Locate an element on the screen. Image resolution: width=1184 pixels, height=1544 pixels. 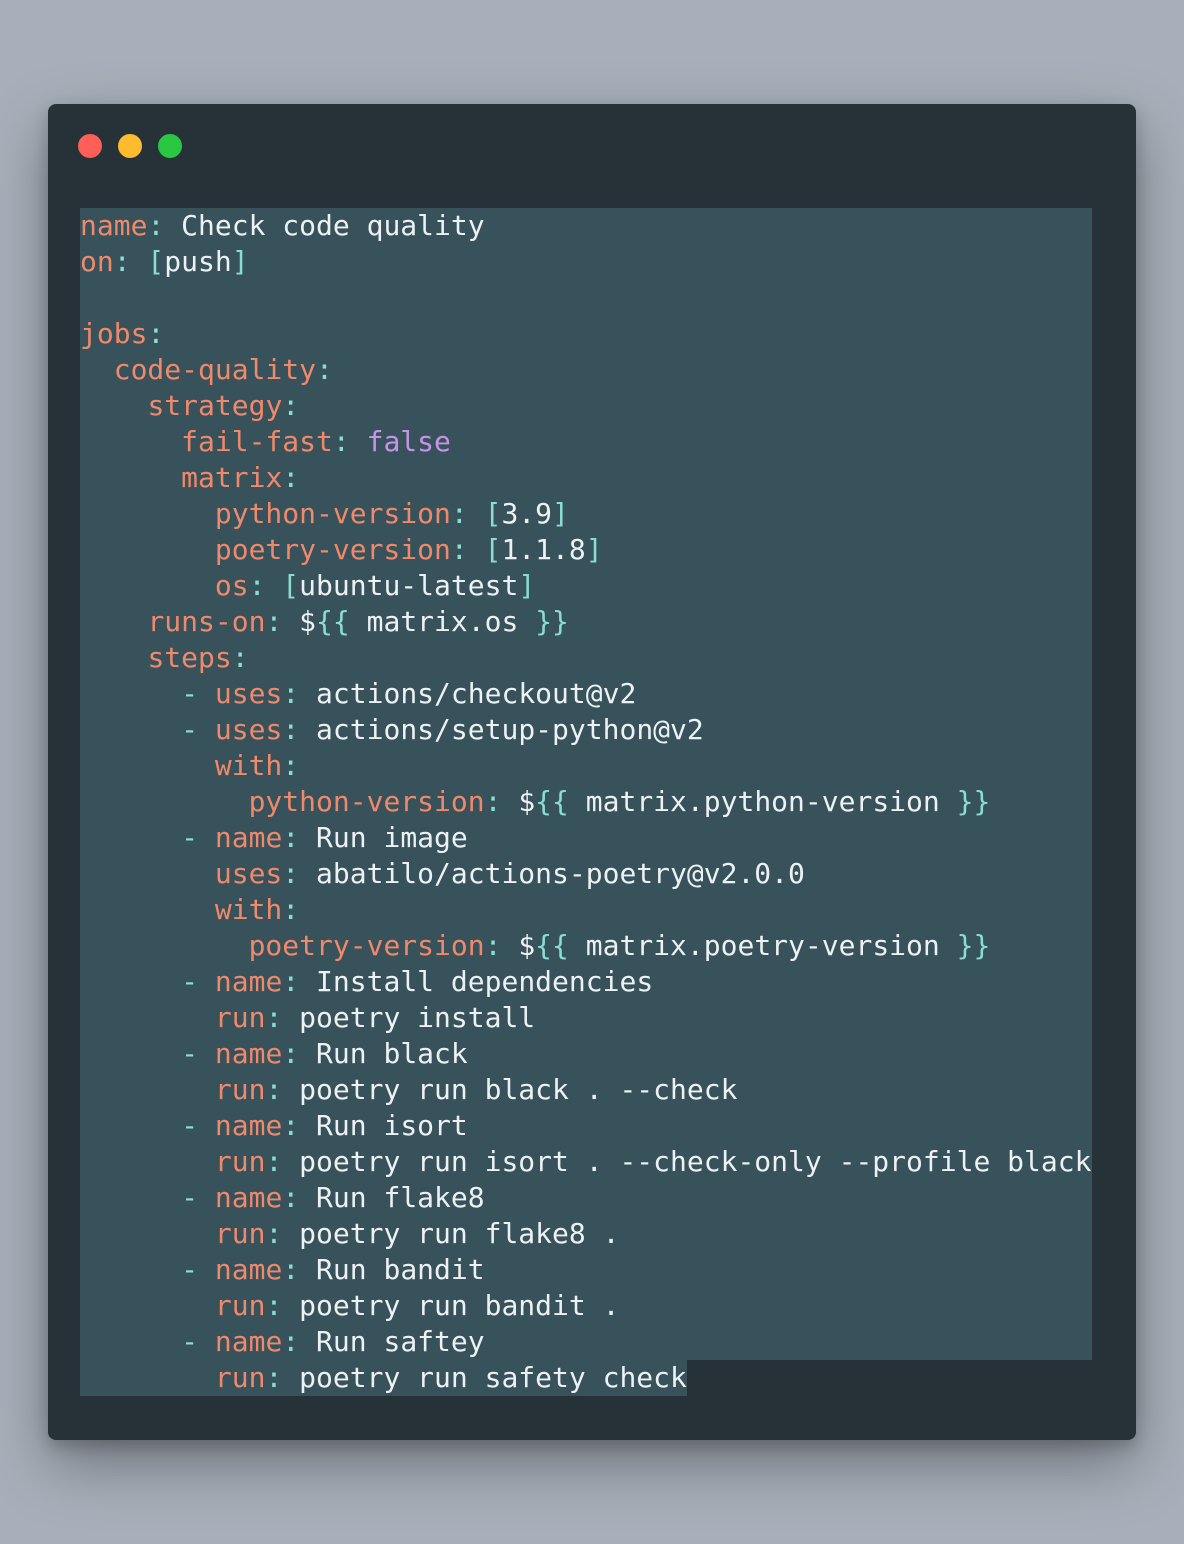
code-token: code-quality is located at coordinates (215, 369).